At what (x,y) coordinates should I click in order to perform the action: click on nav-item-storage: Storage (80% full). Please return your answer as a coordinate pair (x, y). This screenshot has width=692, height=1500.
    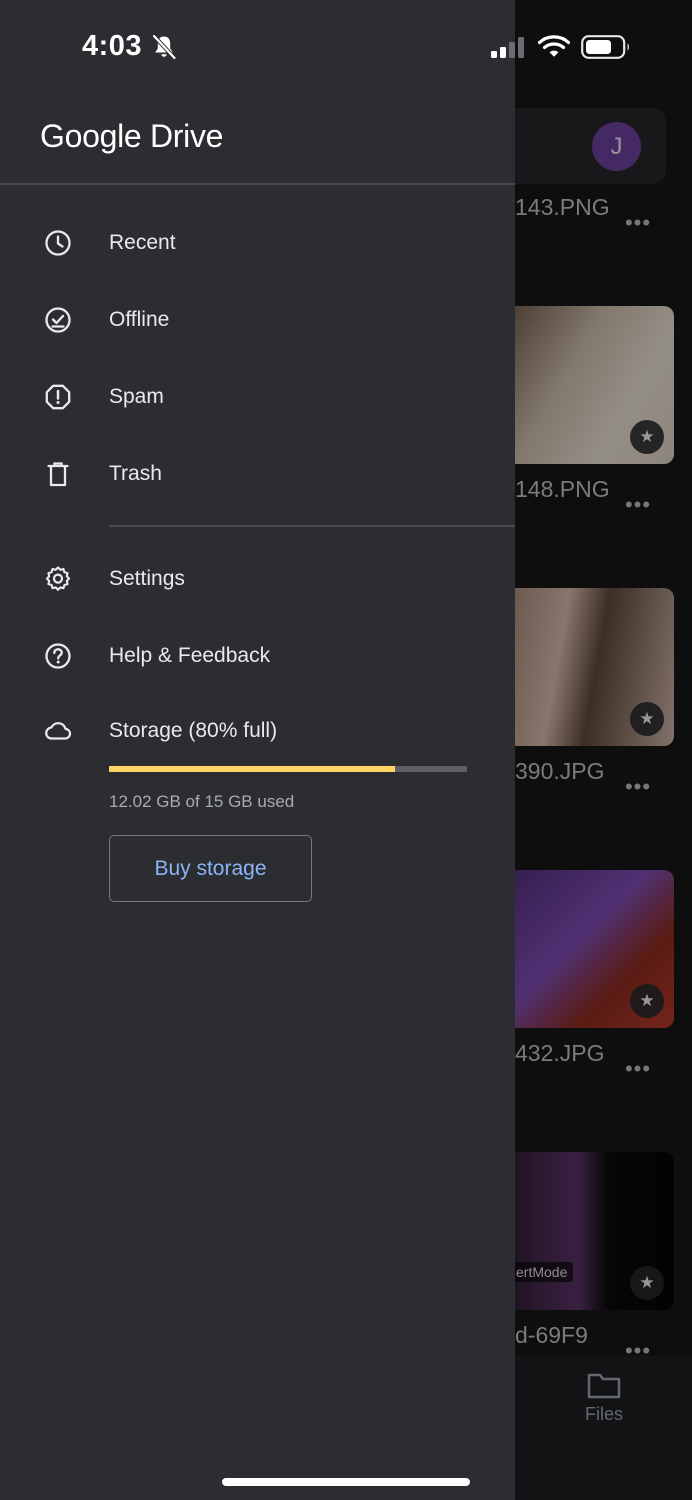
    Looking at the image, I should click on (257, 731).